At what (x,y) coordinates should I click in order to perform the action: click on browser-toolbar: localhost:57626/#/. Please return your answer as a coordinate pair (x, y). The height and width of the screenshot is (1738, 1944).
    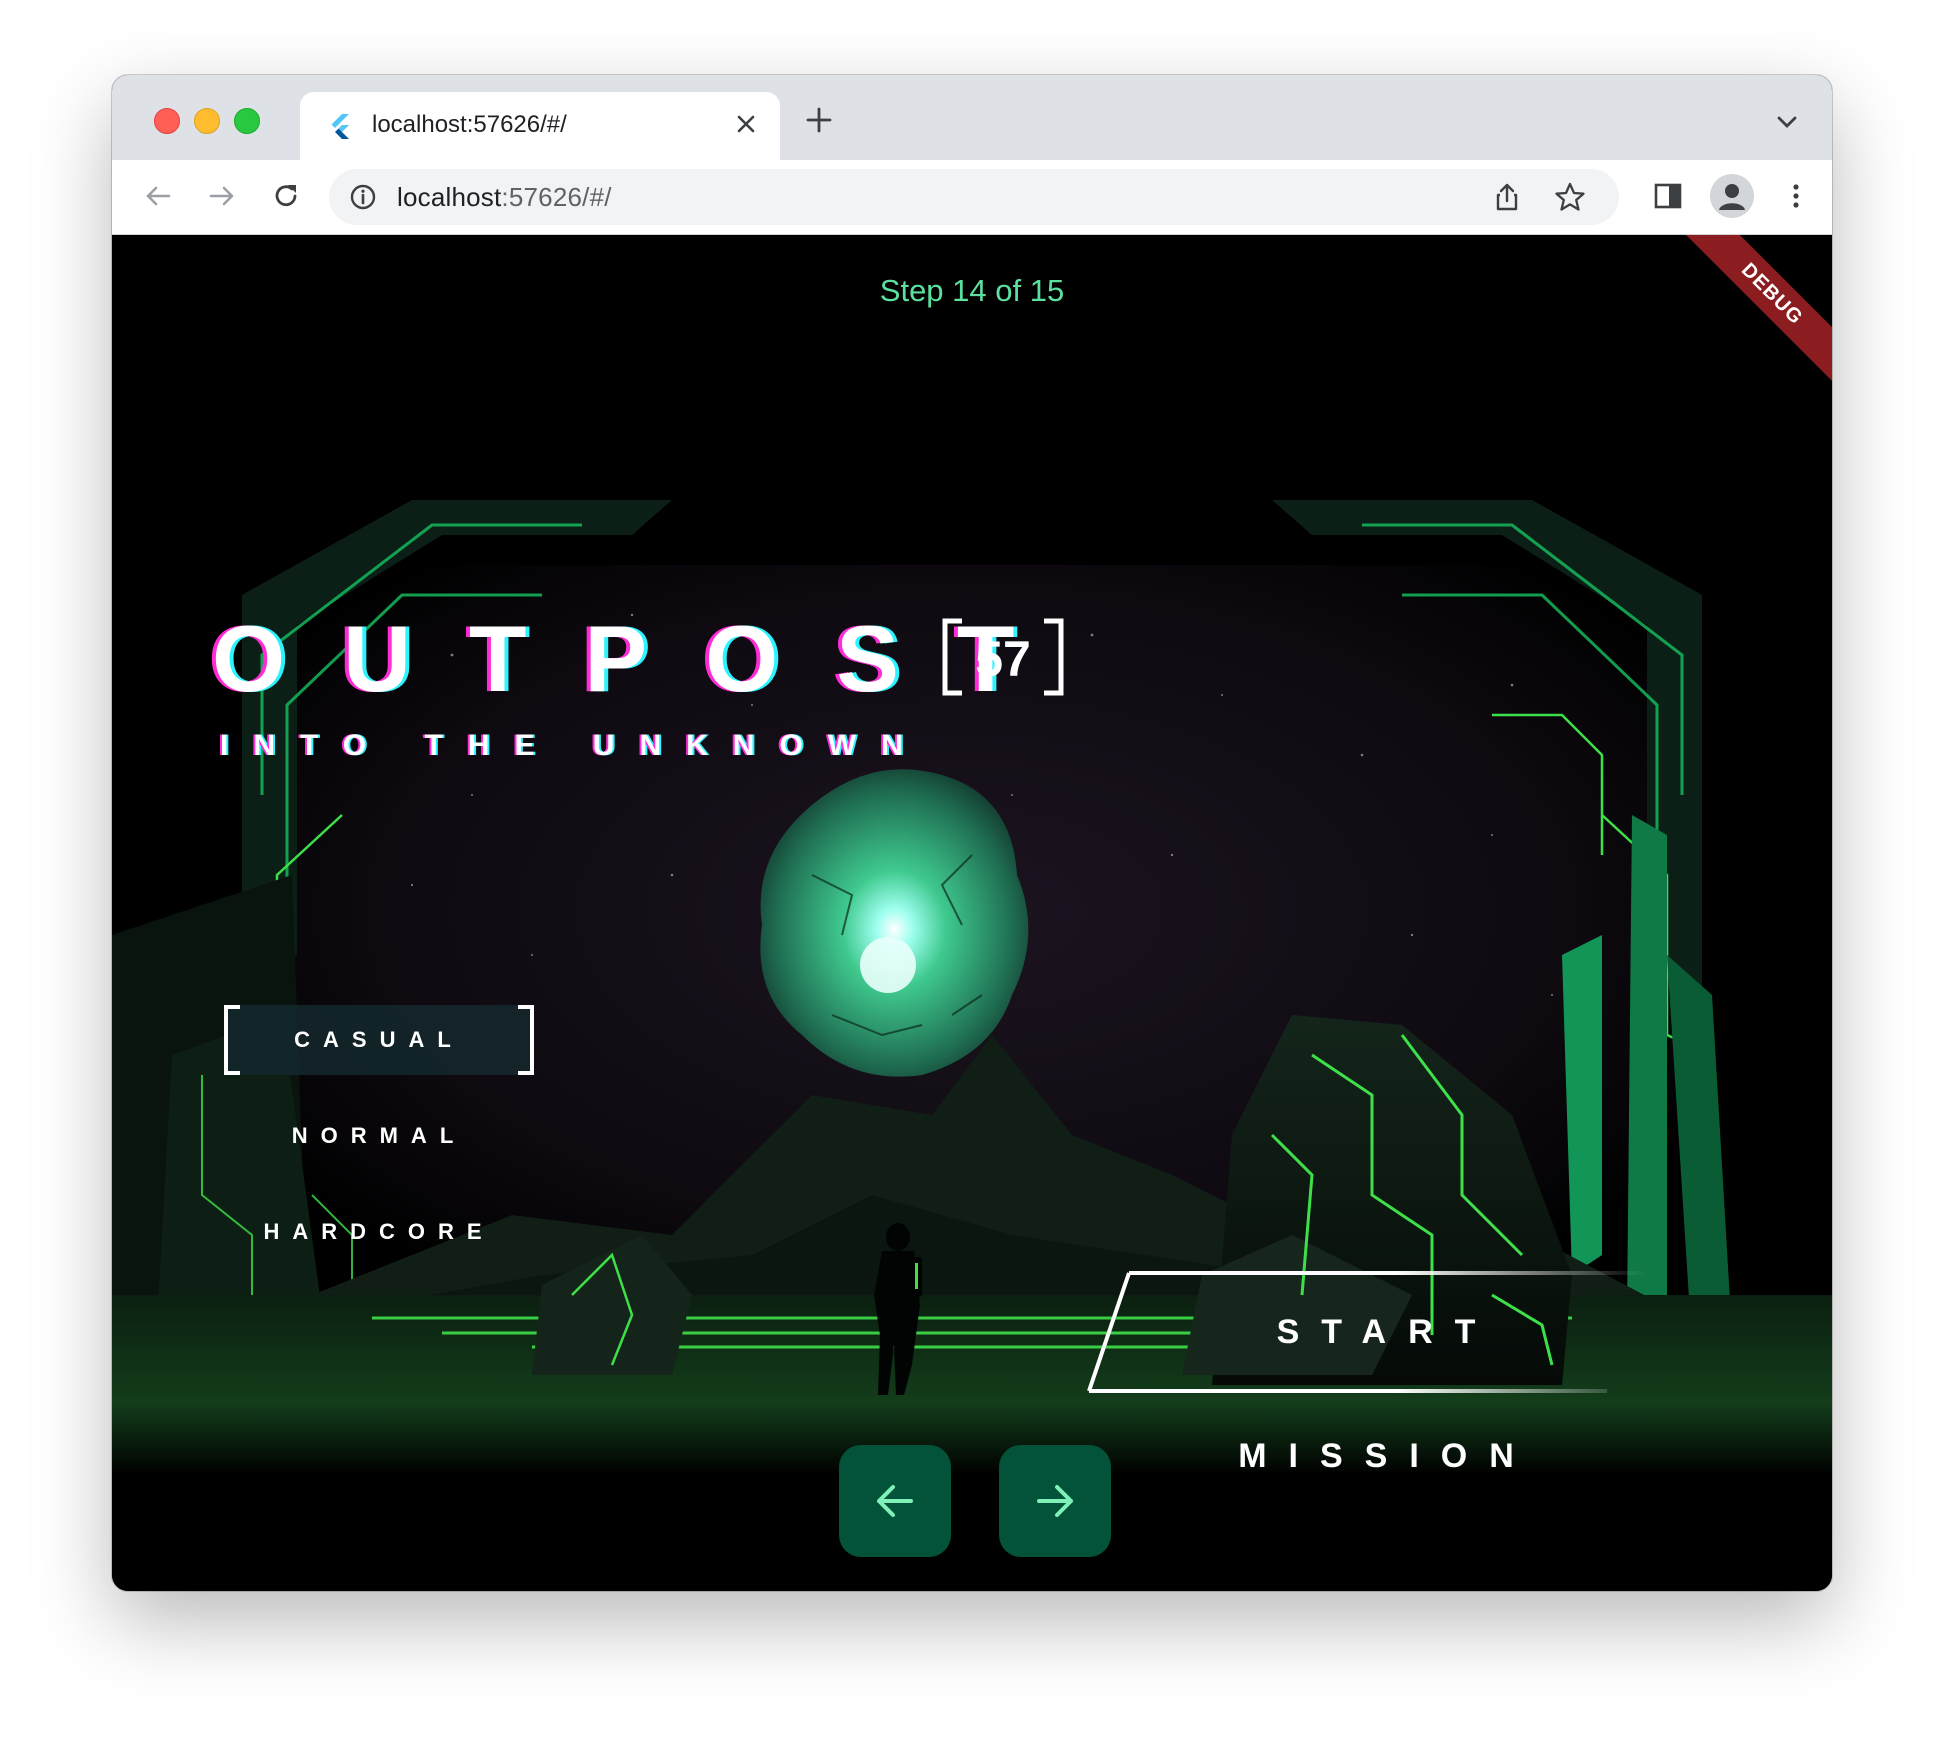
    Looking at the image, I should click on (972, 197).